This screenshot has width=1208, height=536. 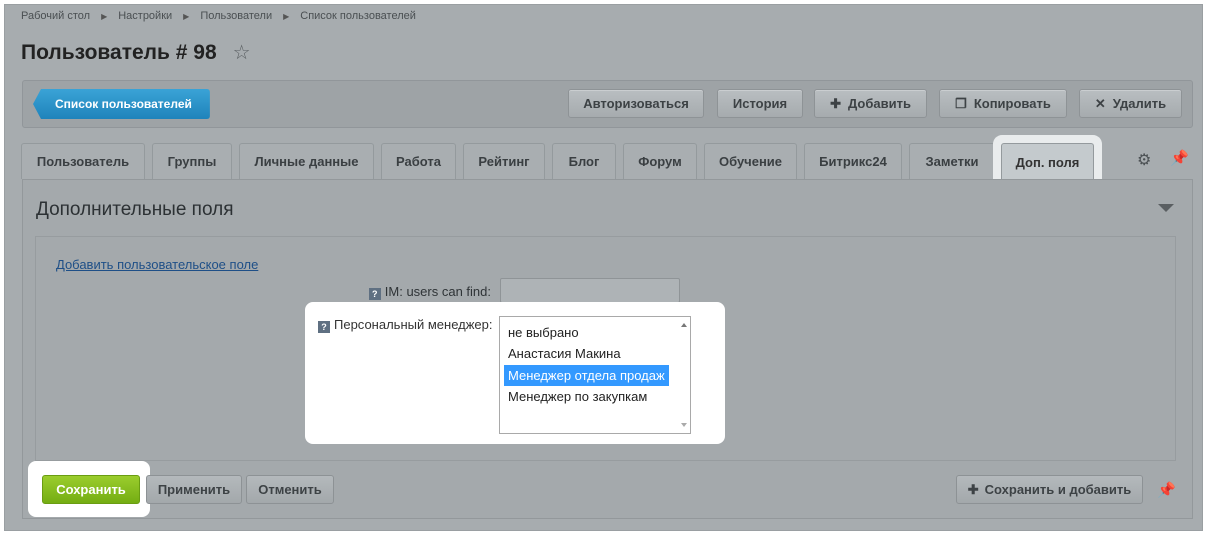 I want to click on section-title: Дополнительные поля, so click(x=135, y=209).